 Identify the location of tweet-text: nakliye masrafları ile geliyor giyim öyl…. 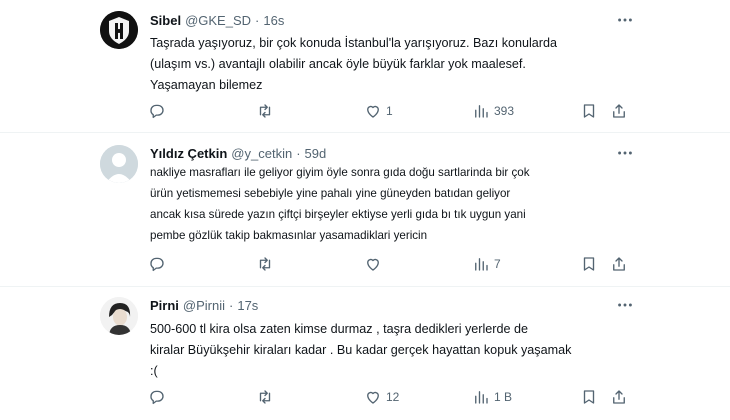
(390, 204).